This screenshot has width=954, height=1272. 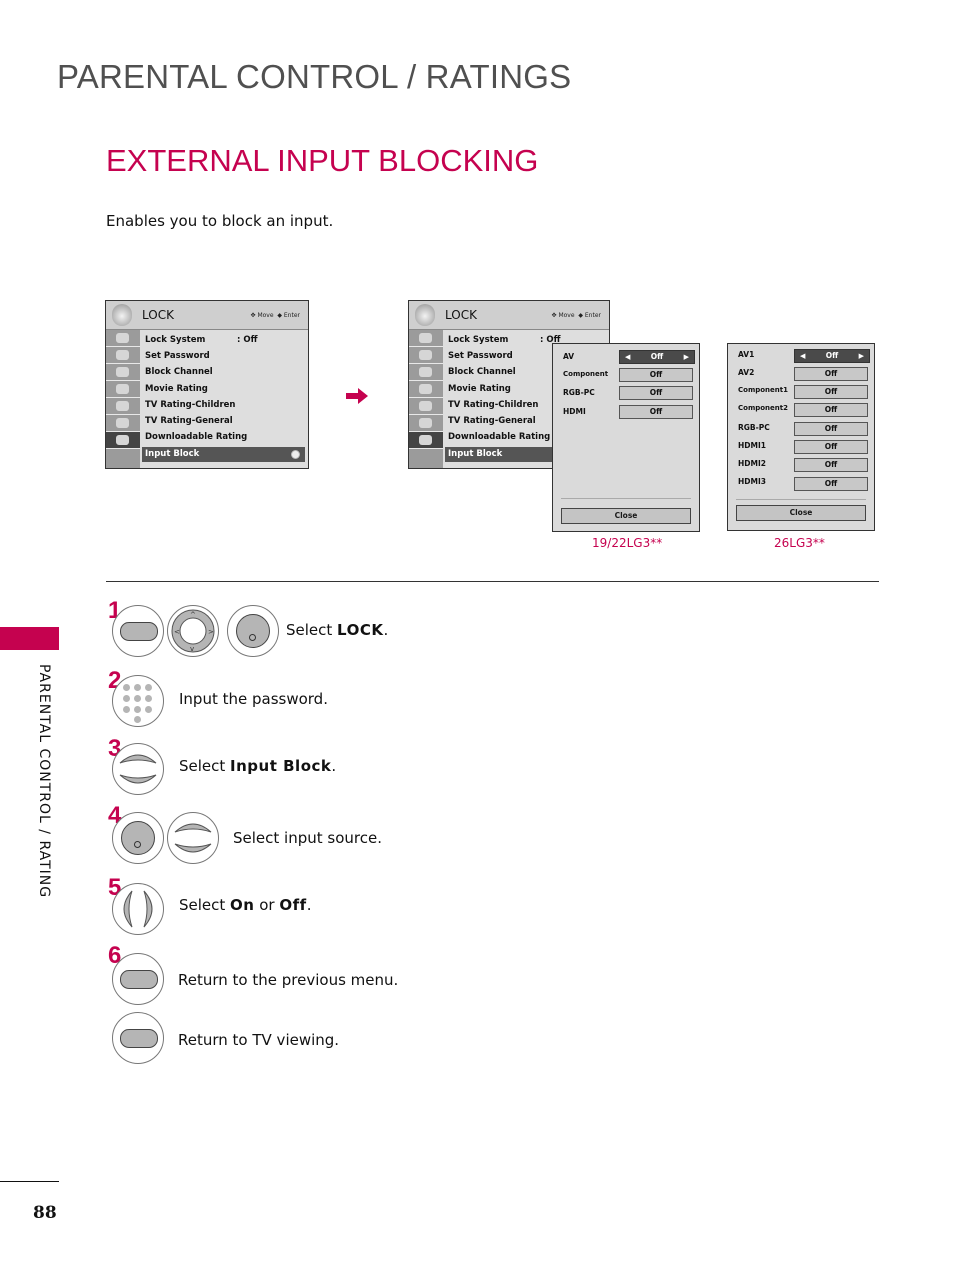 I want to click on enter-button-ring, so click(x=253, y=631).